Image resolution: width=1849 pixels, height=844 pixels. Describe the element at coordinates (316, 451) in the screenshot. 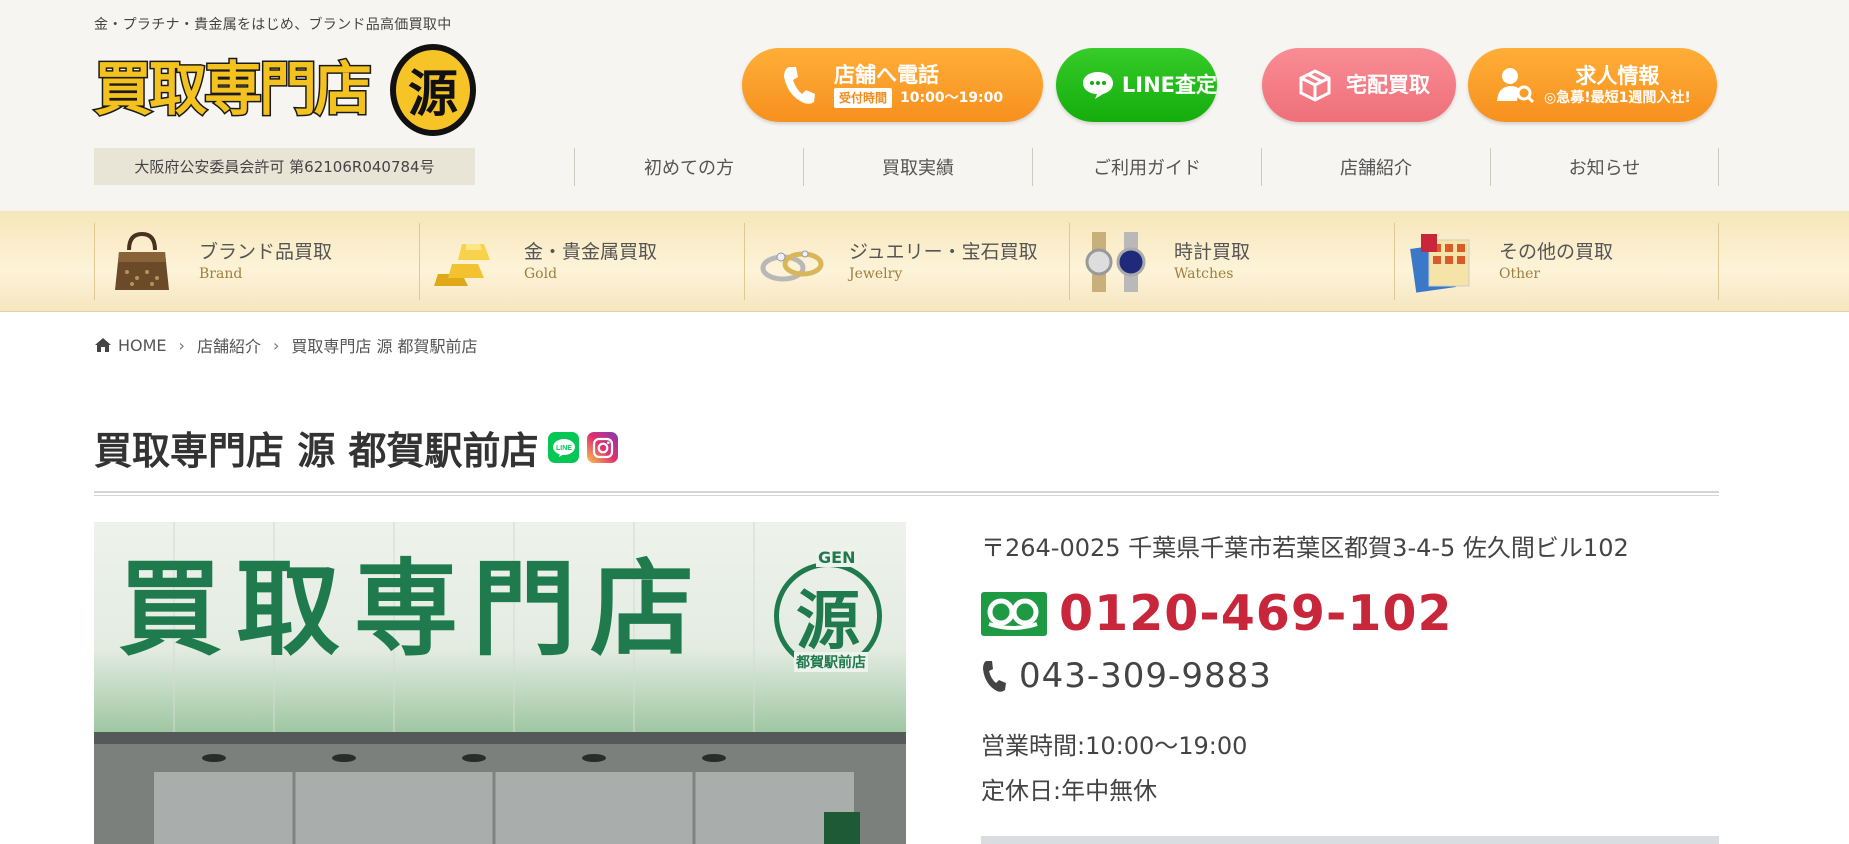

I see `store-title: 買取専門店 源 都賀駅前店` at that location.